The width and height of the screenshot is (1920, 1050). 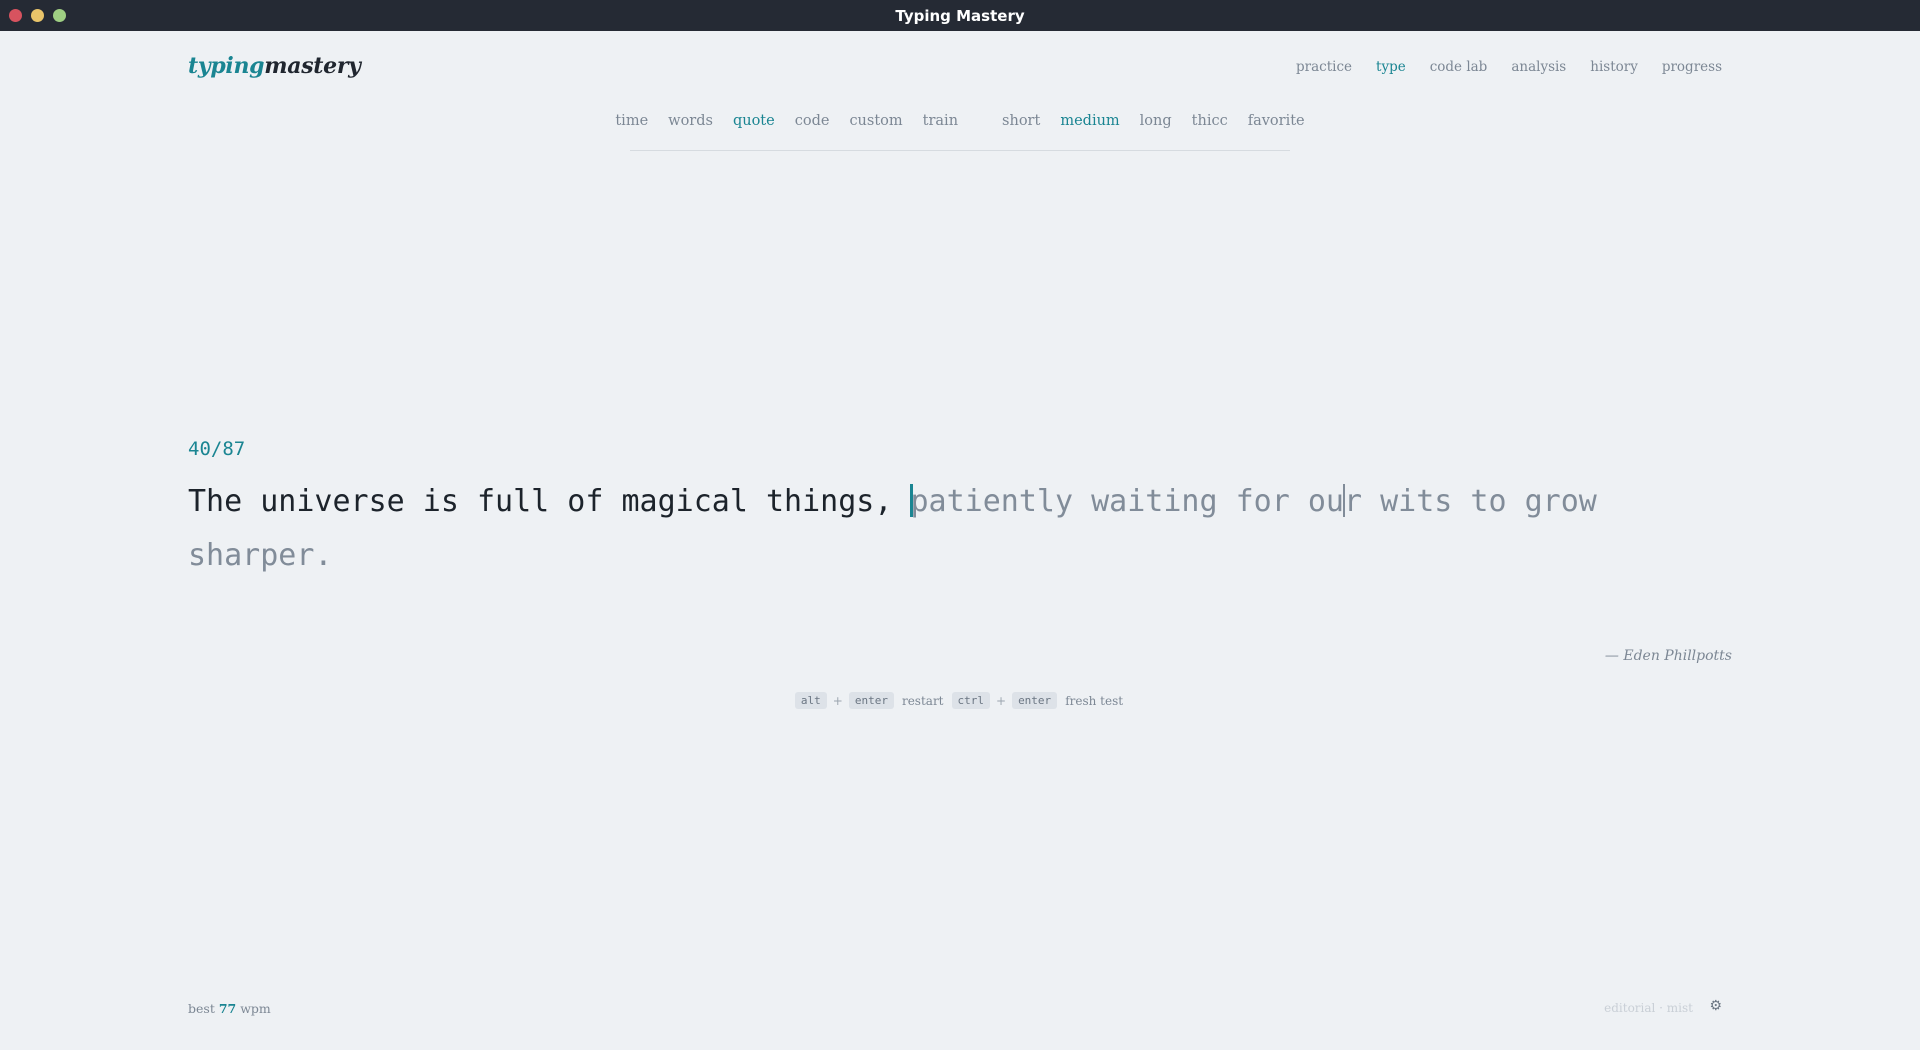 What do you see at coordinates (631, 121) in the screenshot?
I see `mode-time: time` at bounding box center [631, 121].